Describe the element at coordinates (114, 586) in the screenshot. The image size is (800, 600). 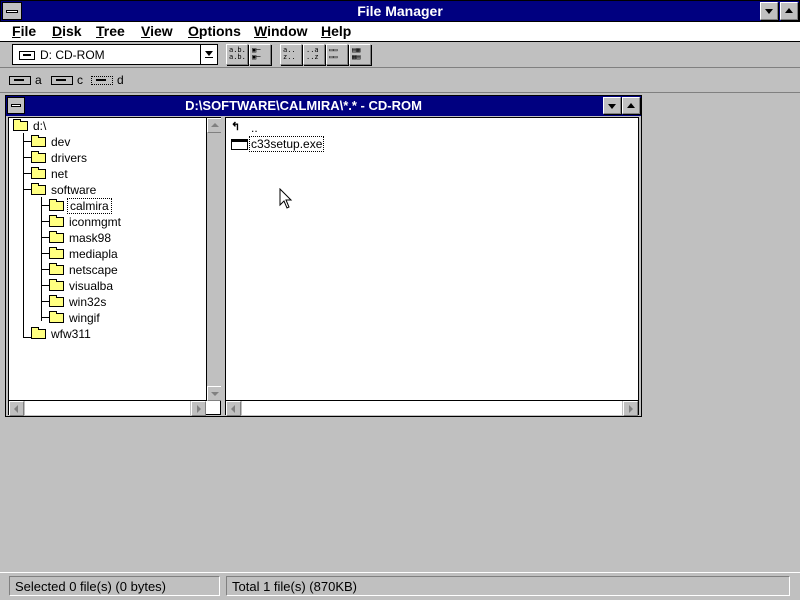
I see `status-selected: Selected 0 file(s) (0 bytes)` at that location.